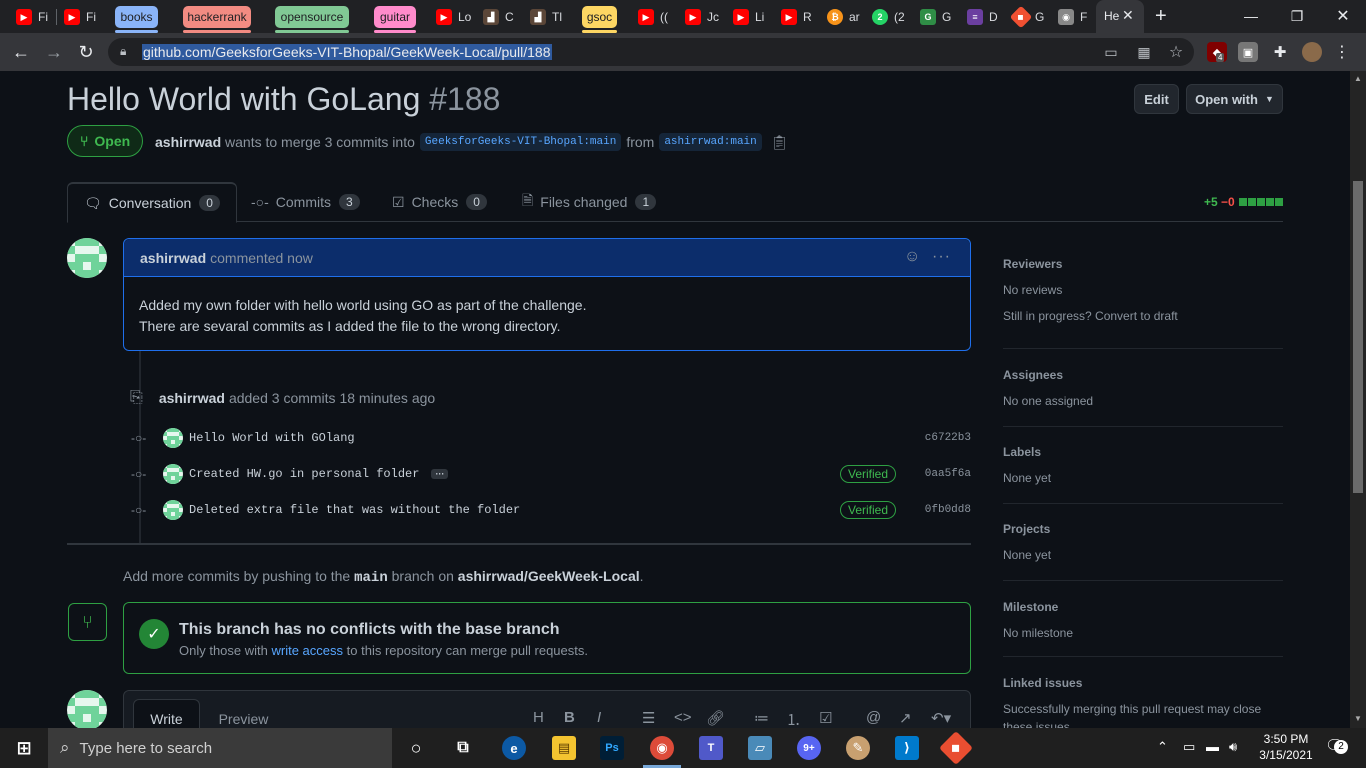  I want to click on open-with-button: Open with ▼, so click(1234, 99).